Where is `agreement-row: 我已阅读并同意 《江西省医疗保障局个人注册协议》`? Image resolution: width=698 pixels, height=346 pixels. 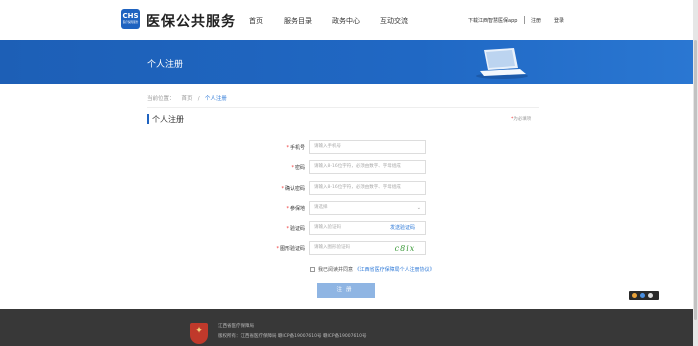 agreement-row: 我已阅读并同意 《江西省医疗保障局个人注册协议》 is located at coordinates (372, 269).